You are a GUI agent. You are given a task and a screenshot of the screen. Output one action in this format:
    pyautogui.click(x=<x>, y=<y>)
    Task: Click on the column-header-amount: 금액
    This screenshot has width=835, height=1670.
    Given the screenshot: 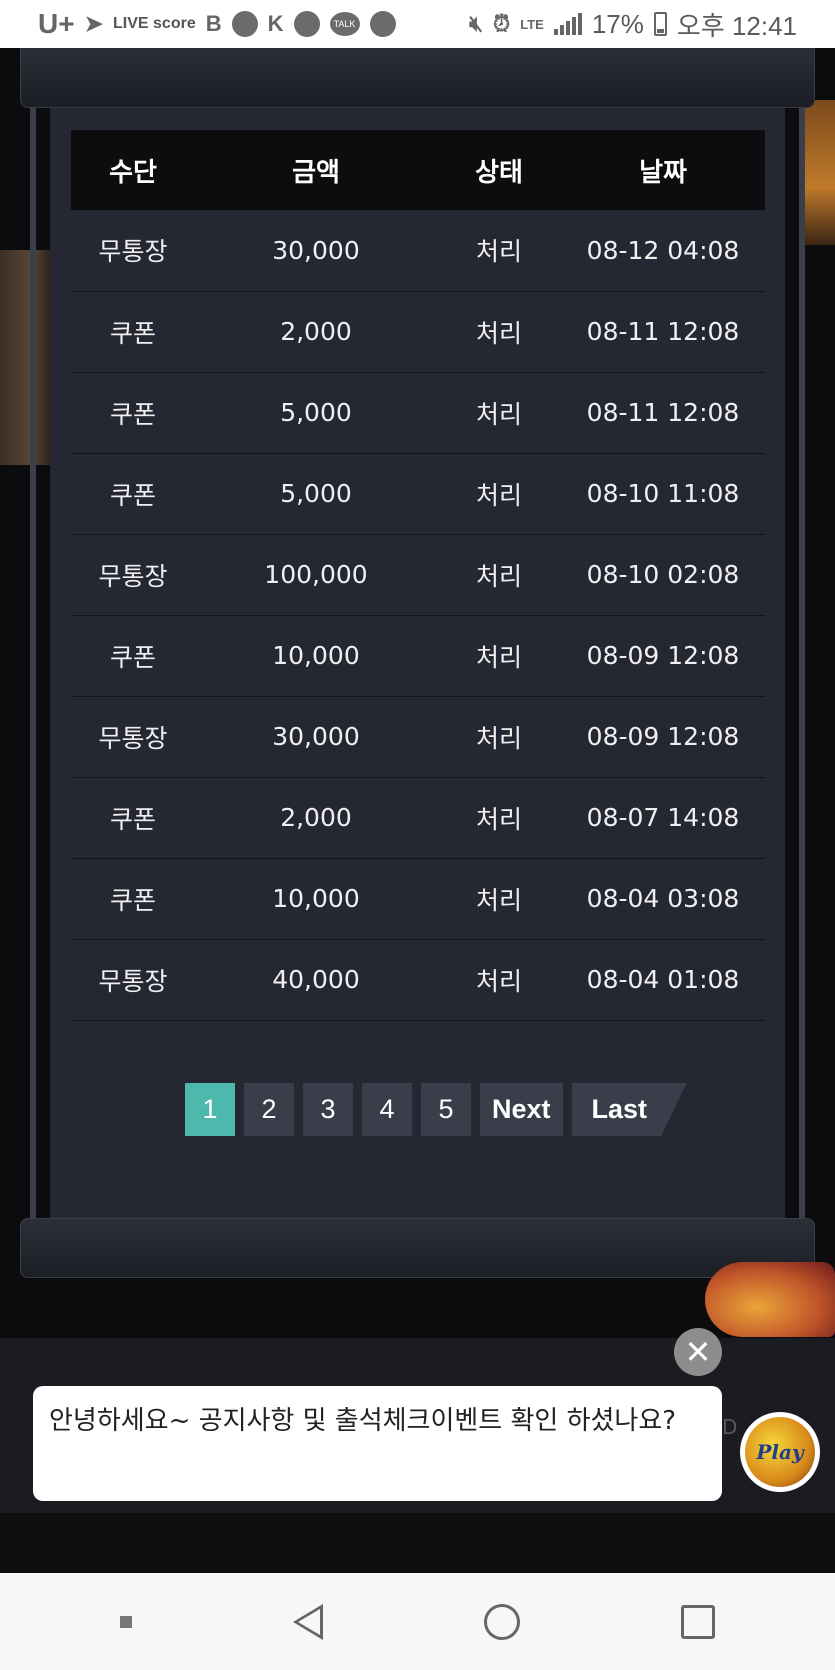 What is the action you would take?
    pyautogui.click(x=316, y=170)
    